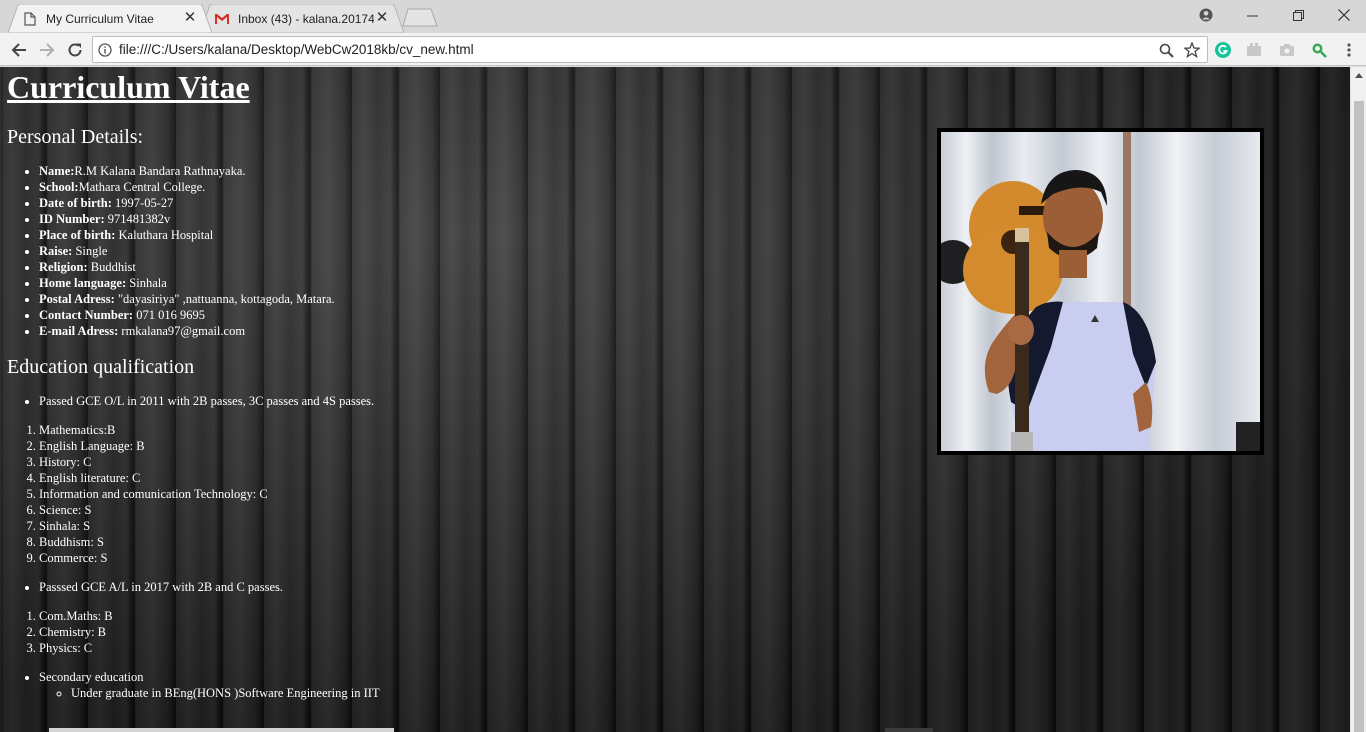  I want to click on profile-icon, so click(1206, 15).